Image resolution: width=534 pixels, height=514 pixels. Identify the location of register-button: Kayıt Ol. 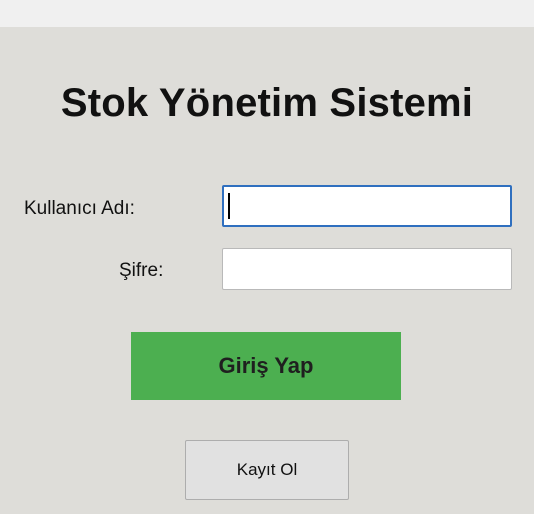
(267, 470).